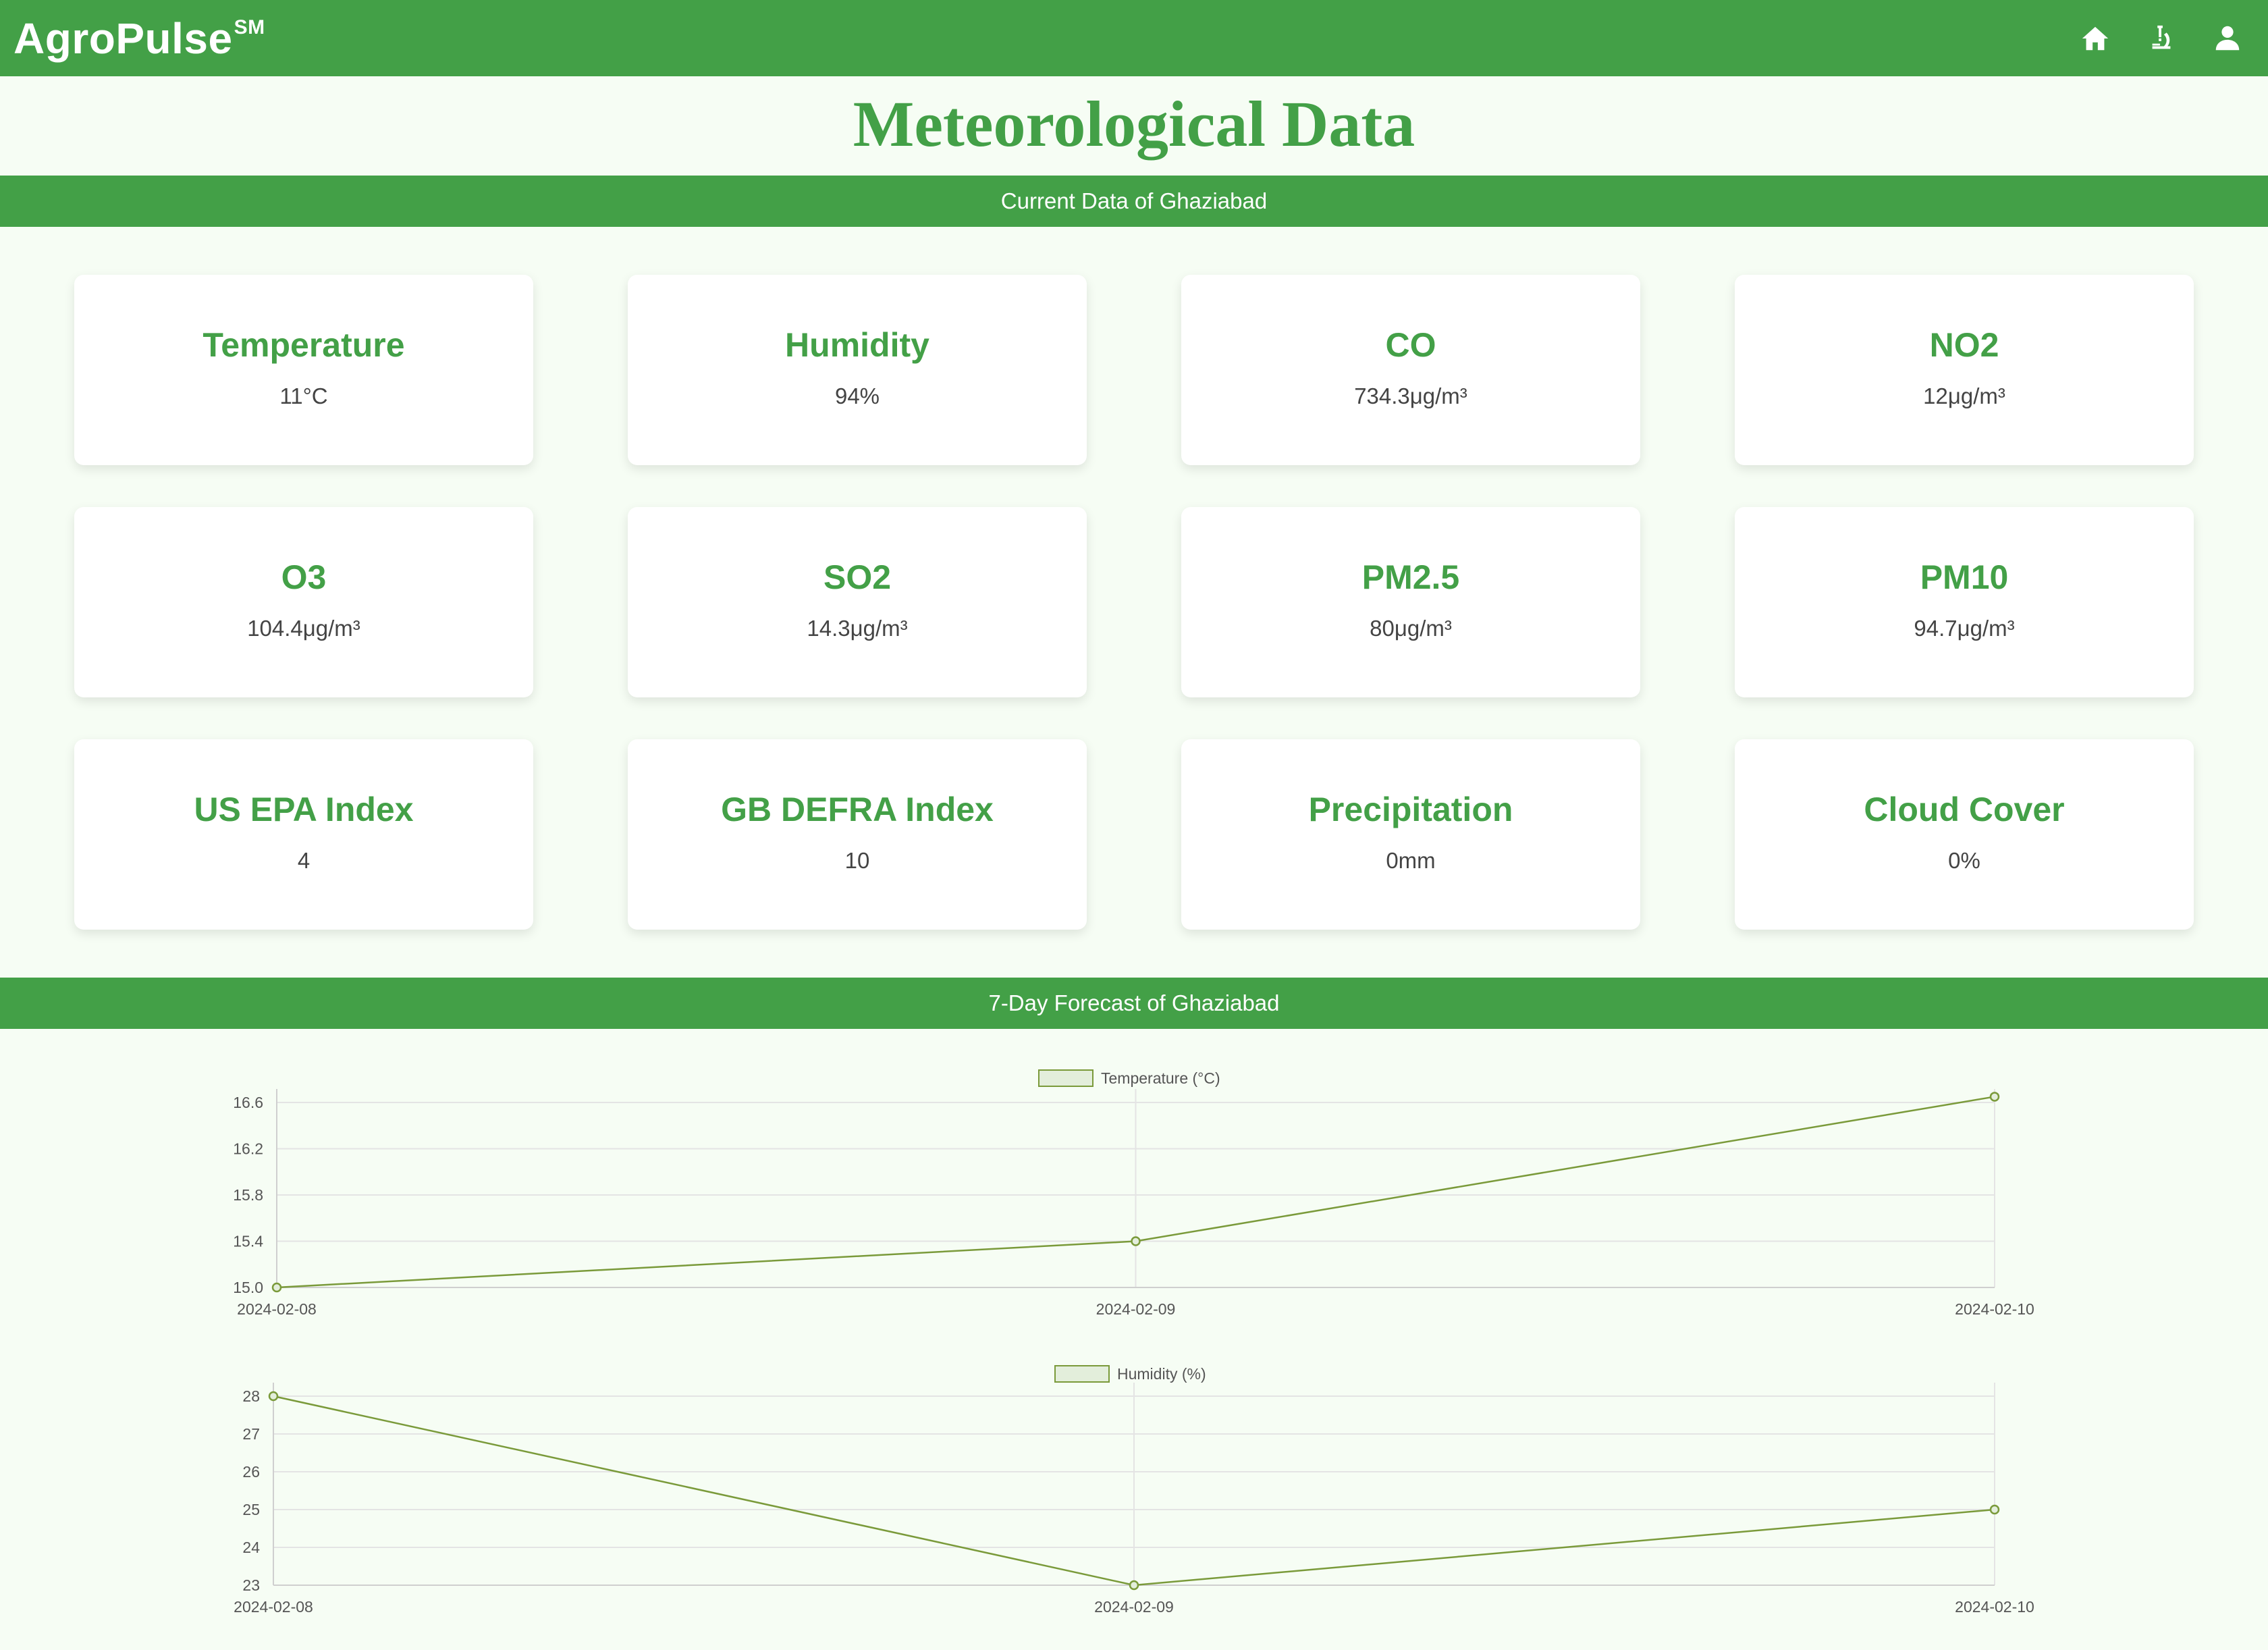 The width and height of the screenshot is (2268, 1650). Describe the element at coordinates (251, 1472) in the screenshot. I see `y-tick-label: 26` at that location.